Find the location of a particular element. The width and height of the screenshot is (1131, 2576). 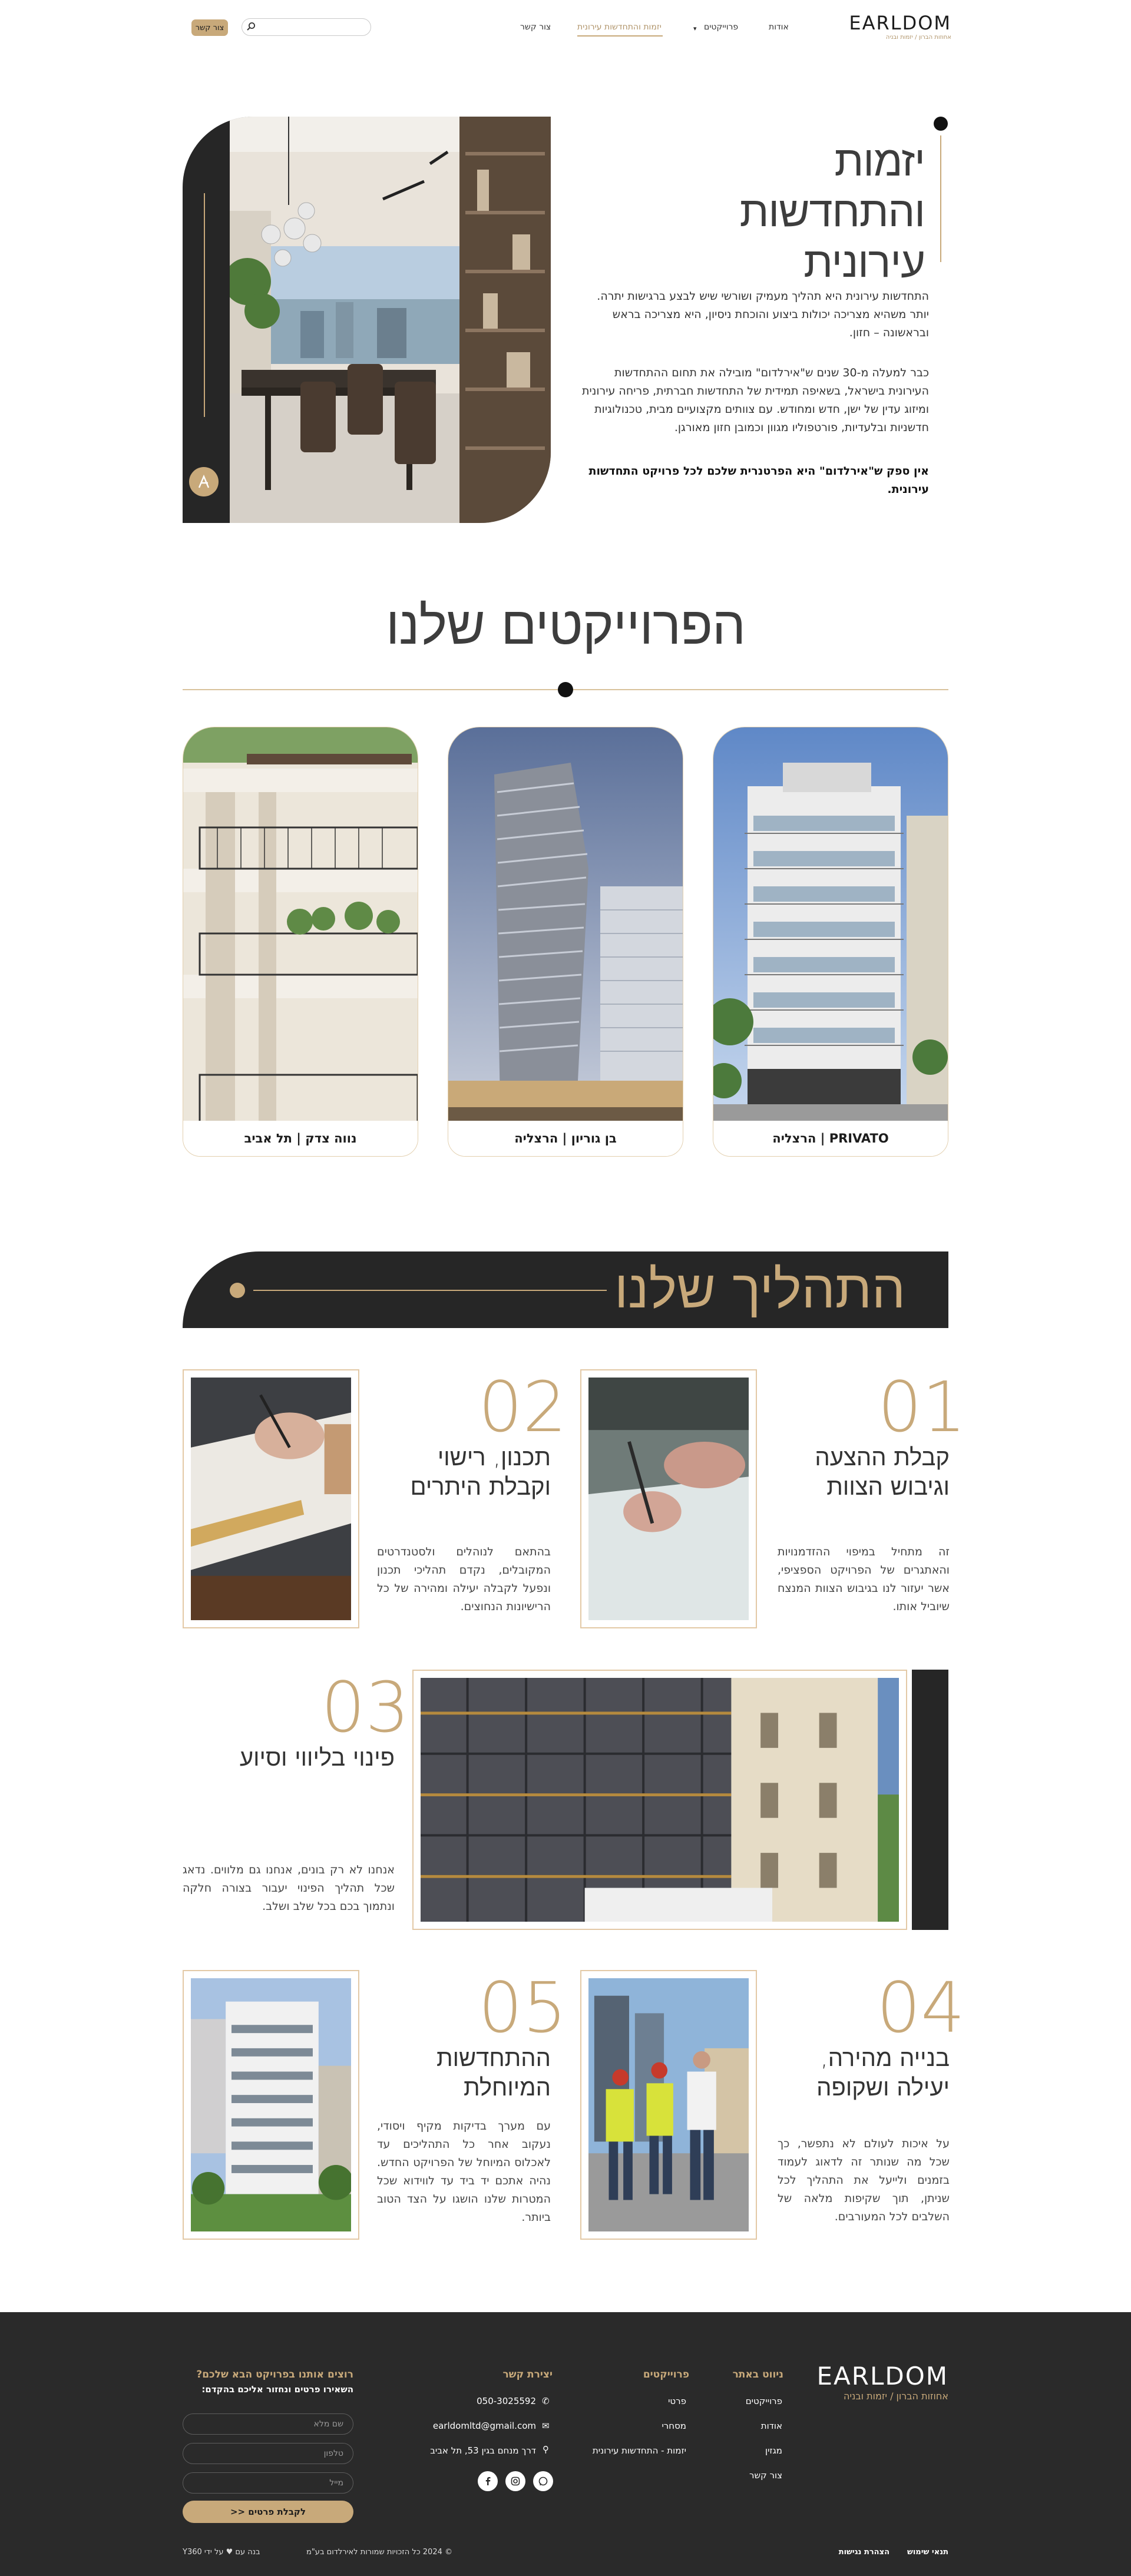

project-card-privato: PRIVATO | הרצליה is located at coordinates (830, 942).